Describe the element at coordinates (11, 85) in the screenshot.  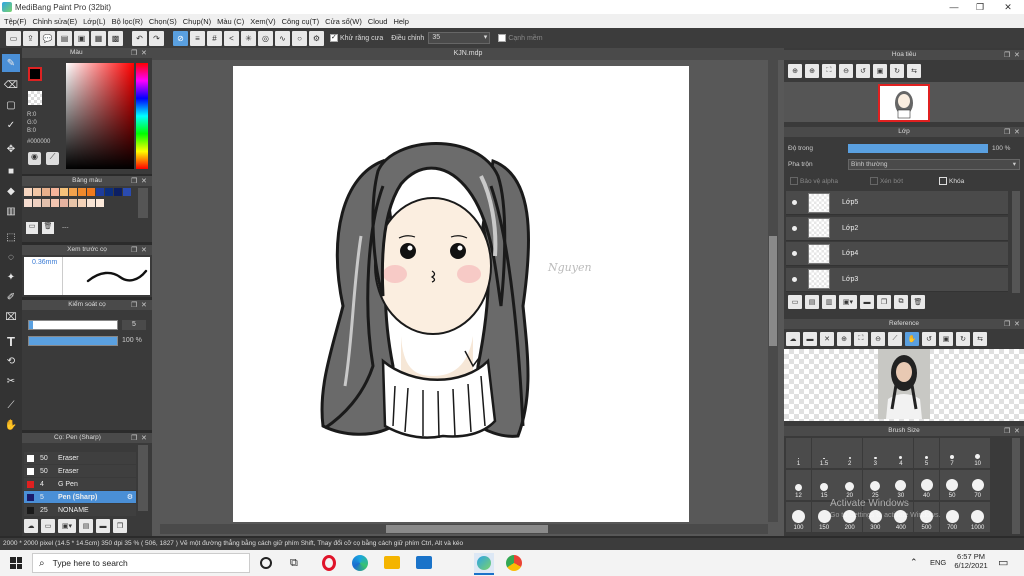
I see `eraser-tool-icon: ⌫` at that location.